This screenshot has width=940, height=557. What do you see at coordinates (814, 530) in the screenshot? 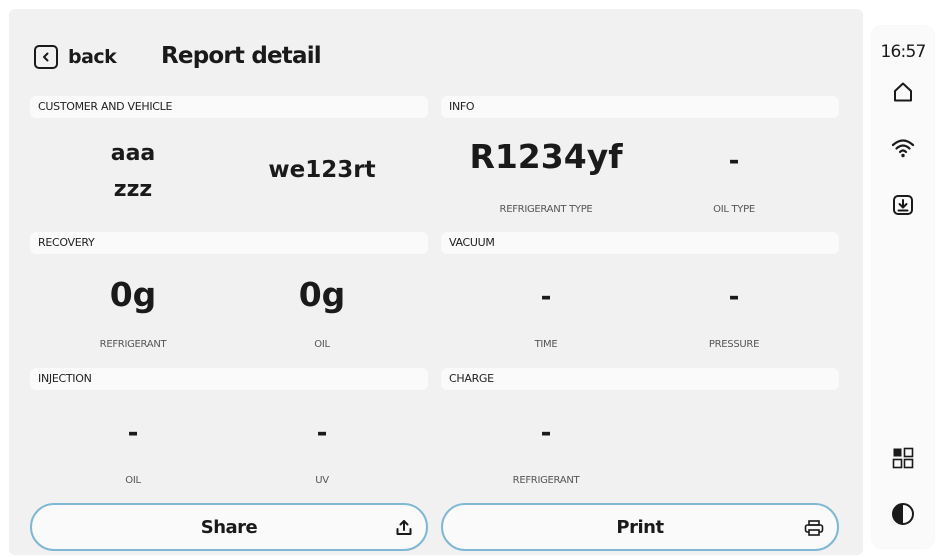
I see `printer-icon` at bounding box center [814, 530].